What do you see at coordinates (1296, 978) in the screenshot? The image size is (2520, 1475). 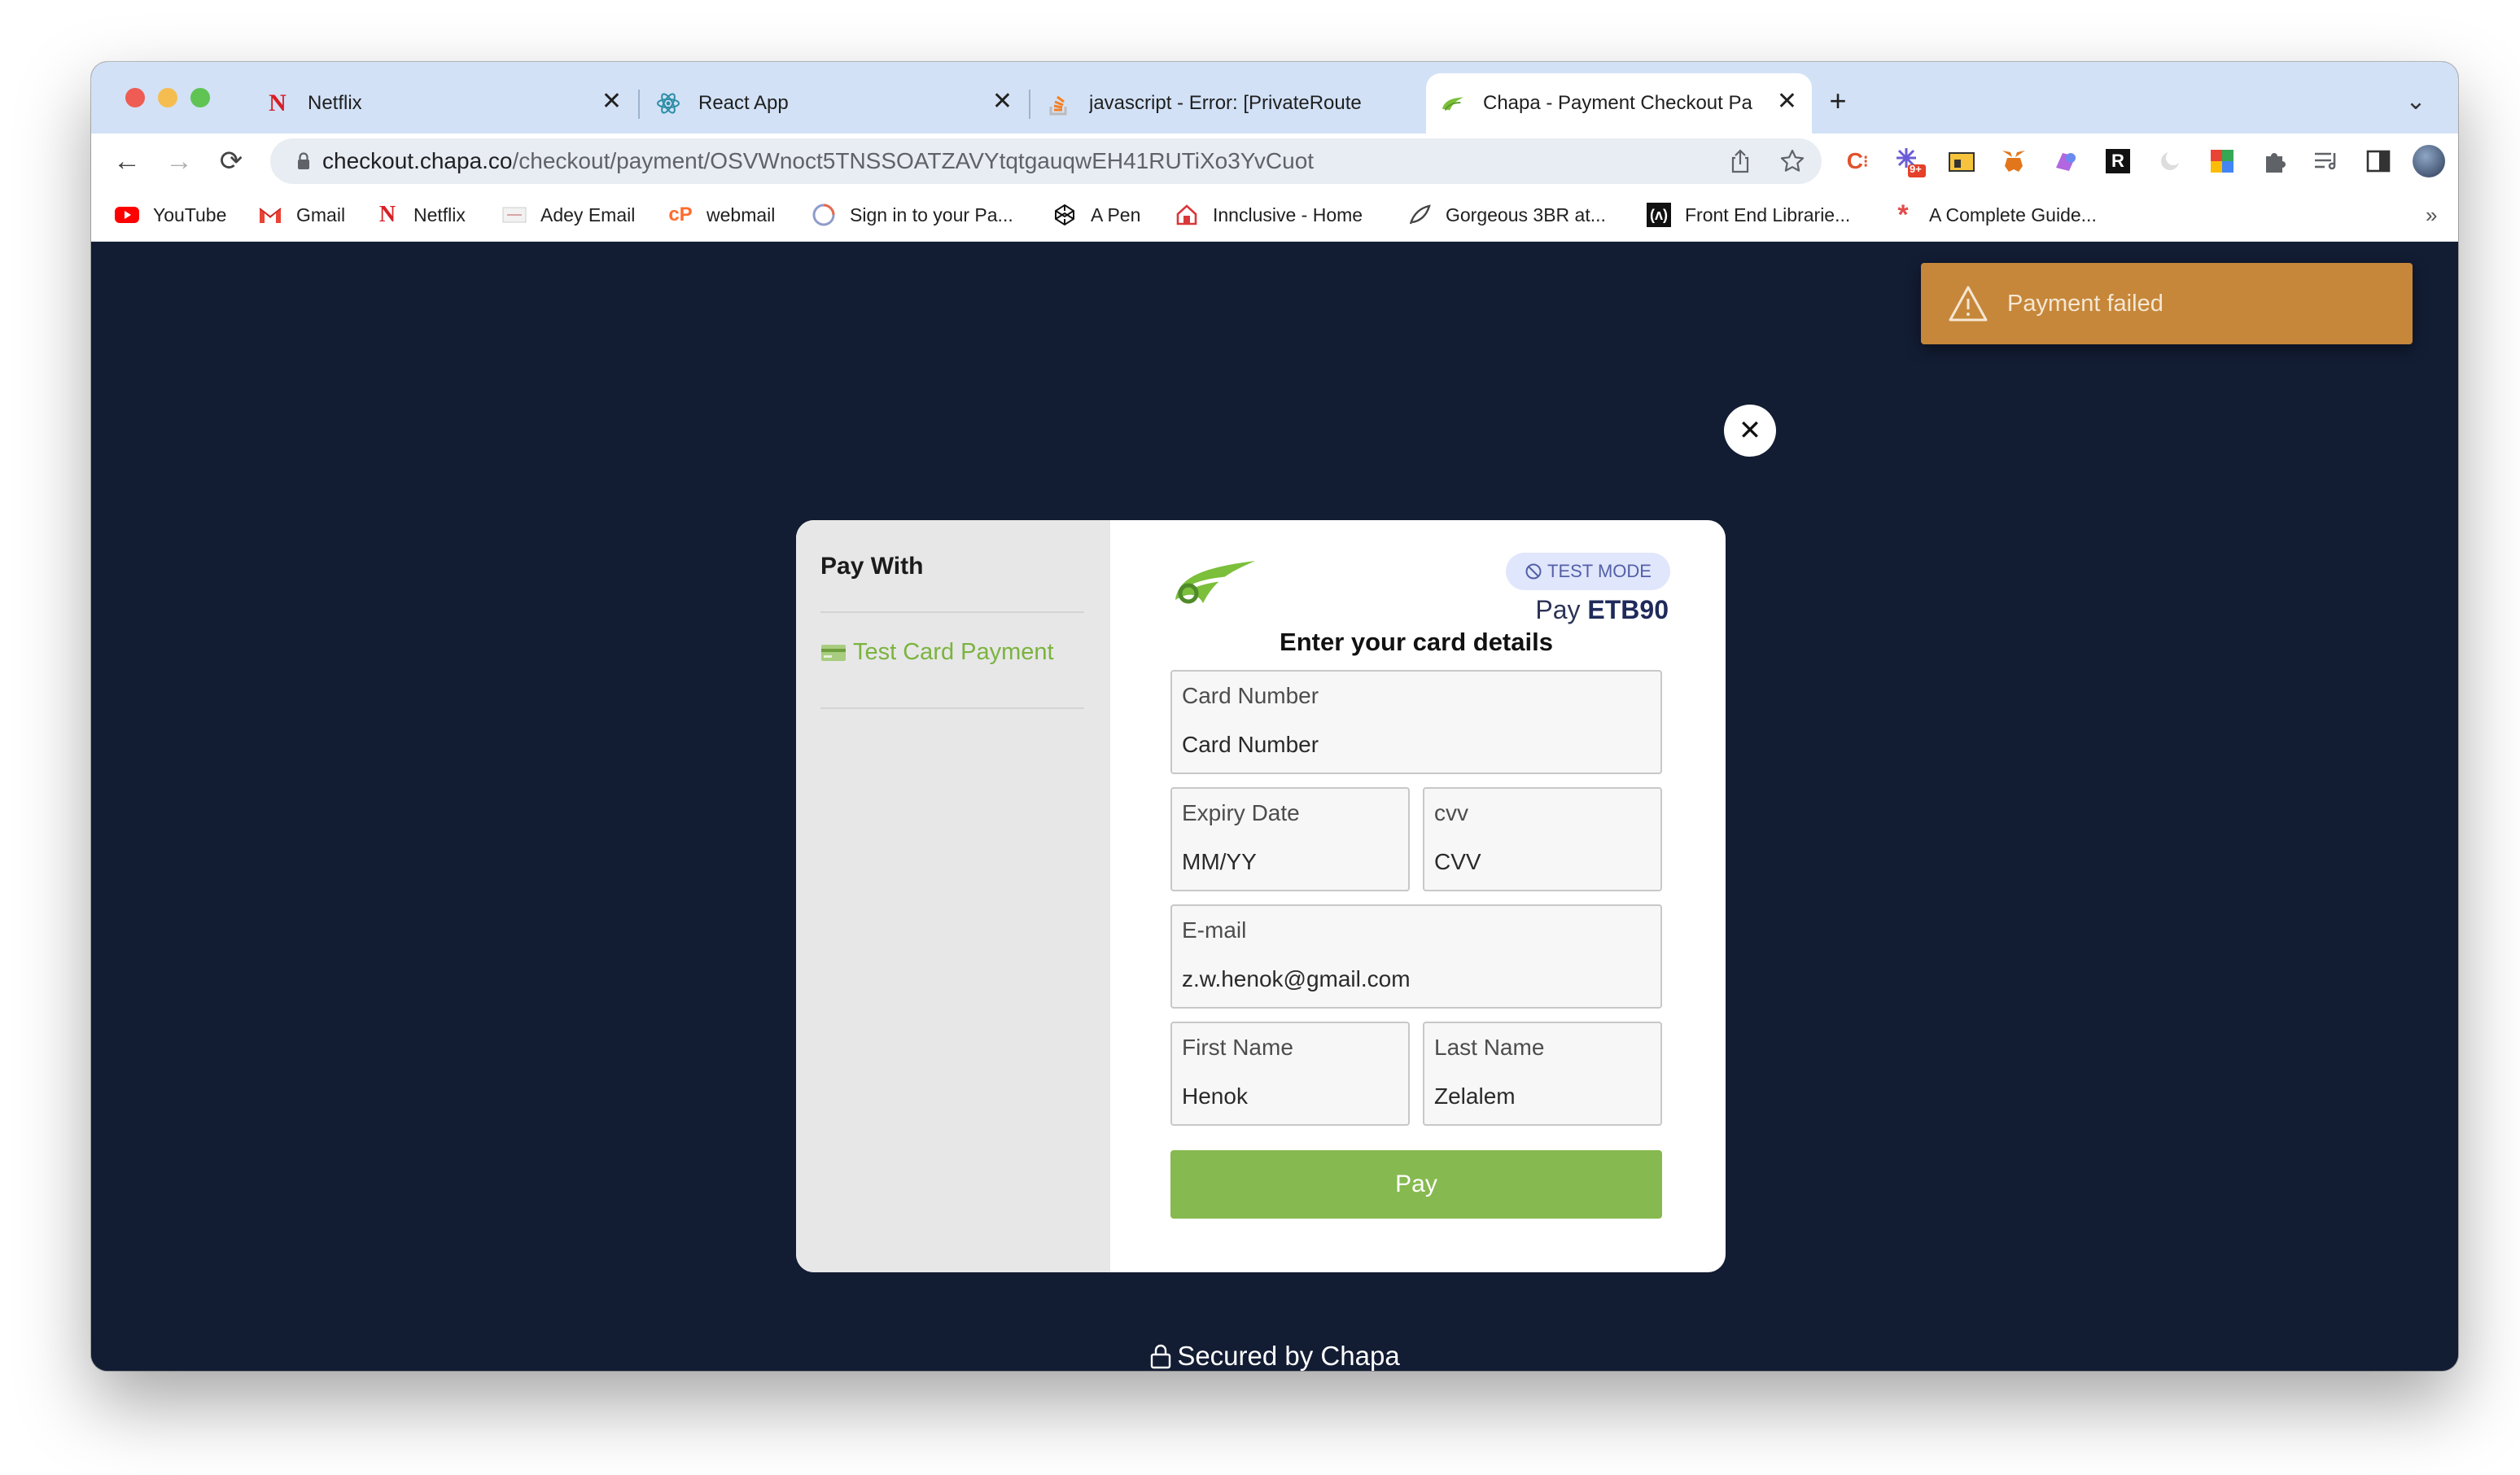 I see `field-value: z.w.henok@gmail.com` at bounding box center [1296, 978].